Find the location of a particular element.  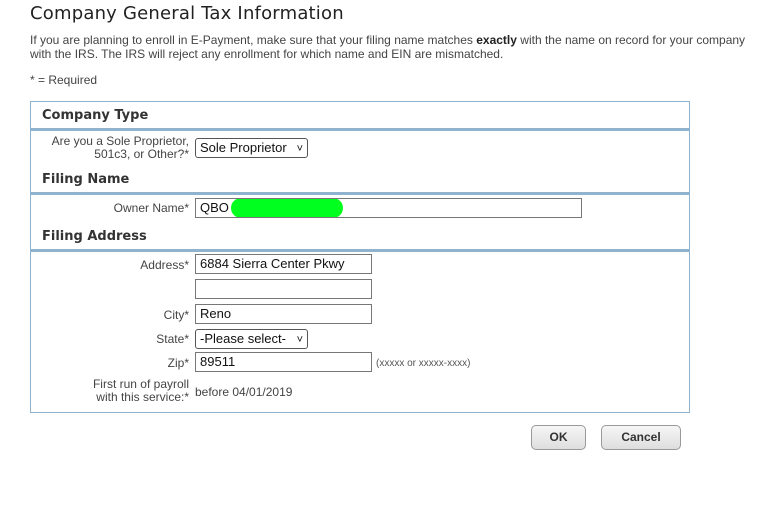

filing-address-separator is located at coordinates (360, 250).